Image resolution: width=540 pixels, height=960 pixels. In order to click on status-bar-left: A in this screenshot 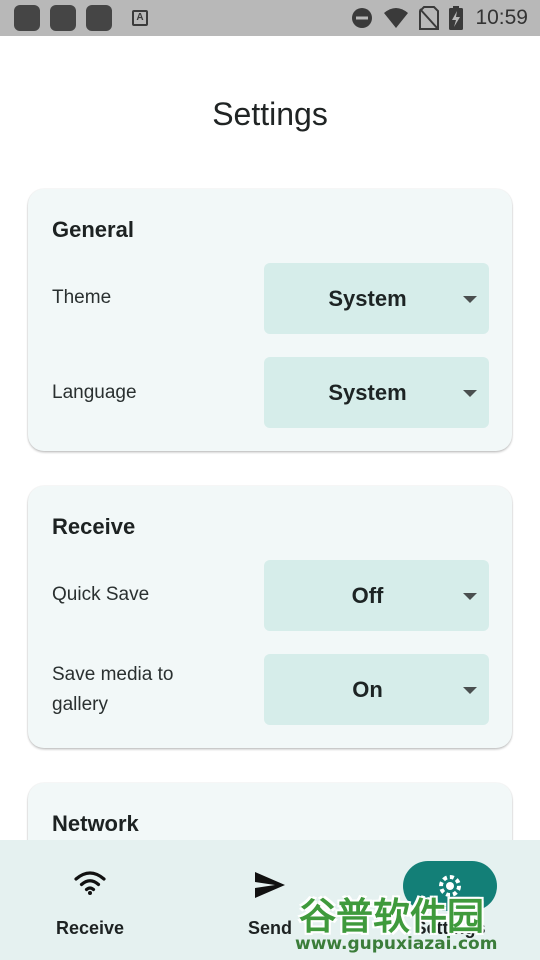, I will do `click(81, 18)`.